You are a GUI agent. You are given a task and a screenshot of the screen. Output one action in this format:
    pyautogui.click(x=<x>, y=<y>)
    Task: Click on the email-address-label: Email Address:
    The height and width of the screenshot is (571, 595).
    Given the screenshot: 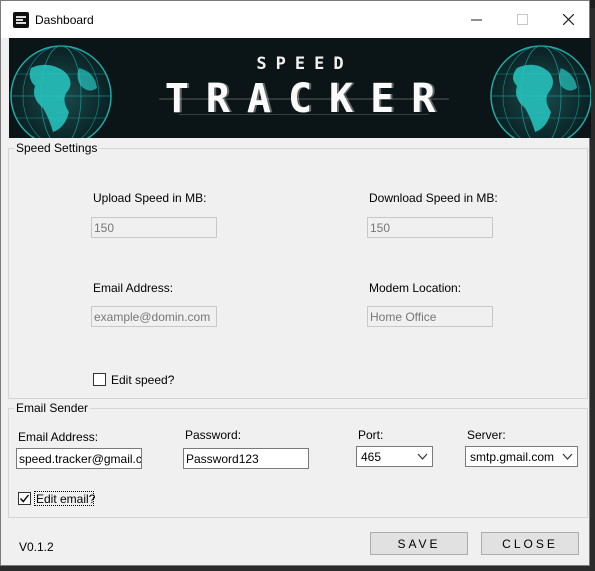 What is the action you would take?
    pyautogui.click(x=133, y=288)
    